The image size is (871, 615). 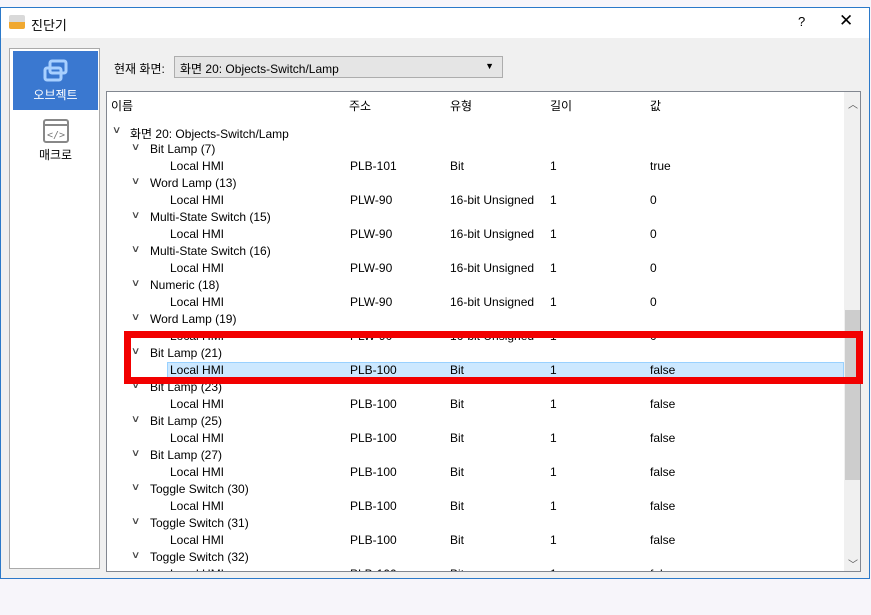 What do you see at coordinates (461, 105) in the screenshot?
I see `column-header-type: 유형` at bounding box center [461, 105].